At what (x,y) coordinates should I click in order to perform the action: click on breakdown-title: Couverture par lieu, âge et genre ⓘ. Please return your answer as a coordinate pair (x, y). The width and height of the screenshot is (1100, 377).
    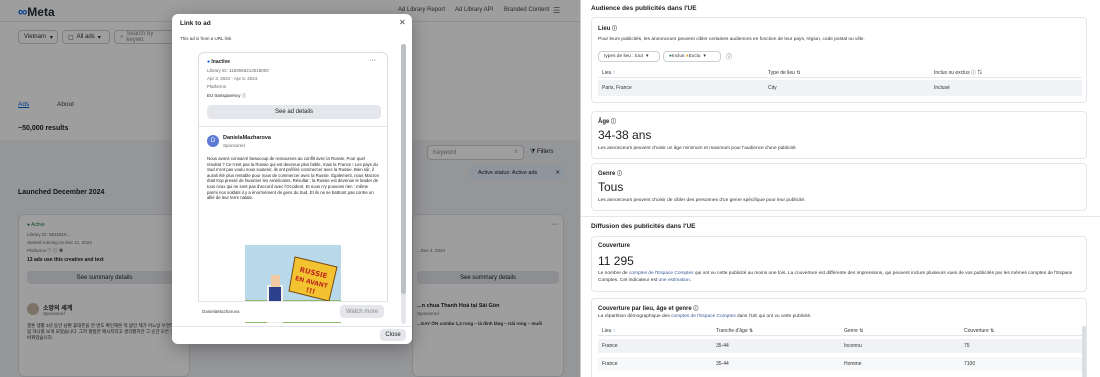
    Looking at the image, I should click on (648, 309).